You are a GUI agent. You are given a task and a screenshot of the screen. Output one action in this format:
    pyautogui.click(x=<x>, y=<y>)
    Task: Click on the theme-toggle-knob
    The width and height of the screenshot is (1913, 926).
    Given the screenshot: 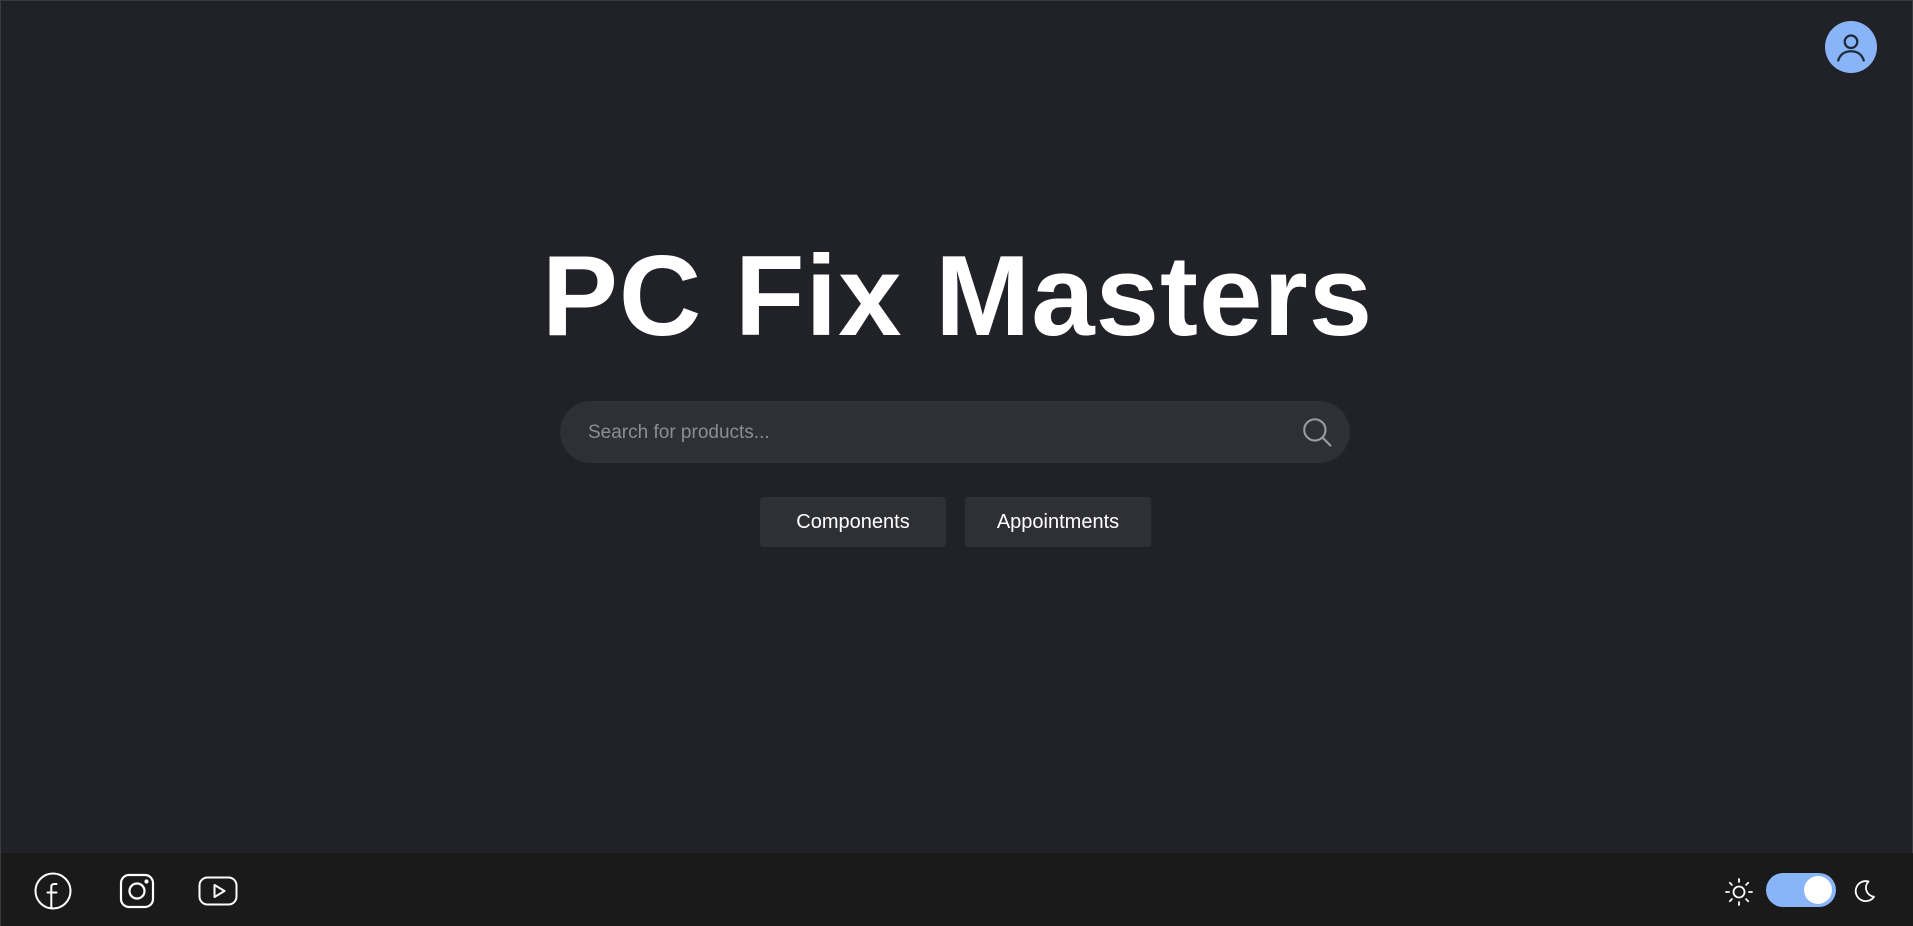 What is the action you would take?
    pyautogui.click(x=1818, y=890)
    